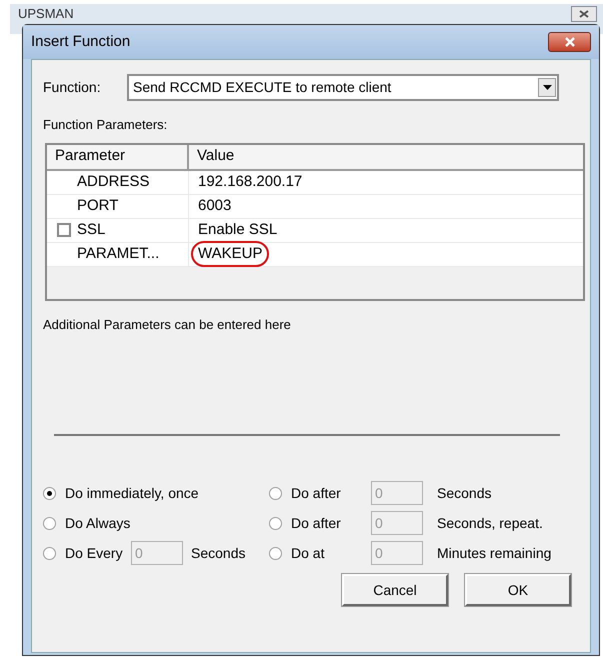  I want to click on hint-text: Additional Parameters can be entered here, so click(167, 325).